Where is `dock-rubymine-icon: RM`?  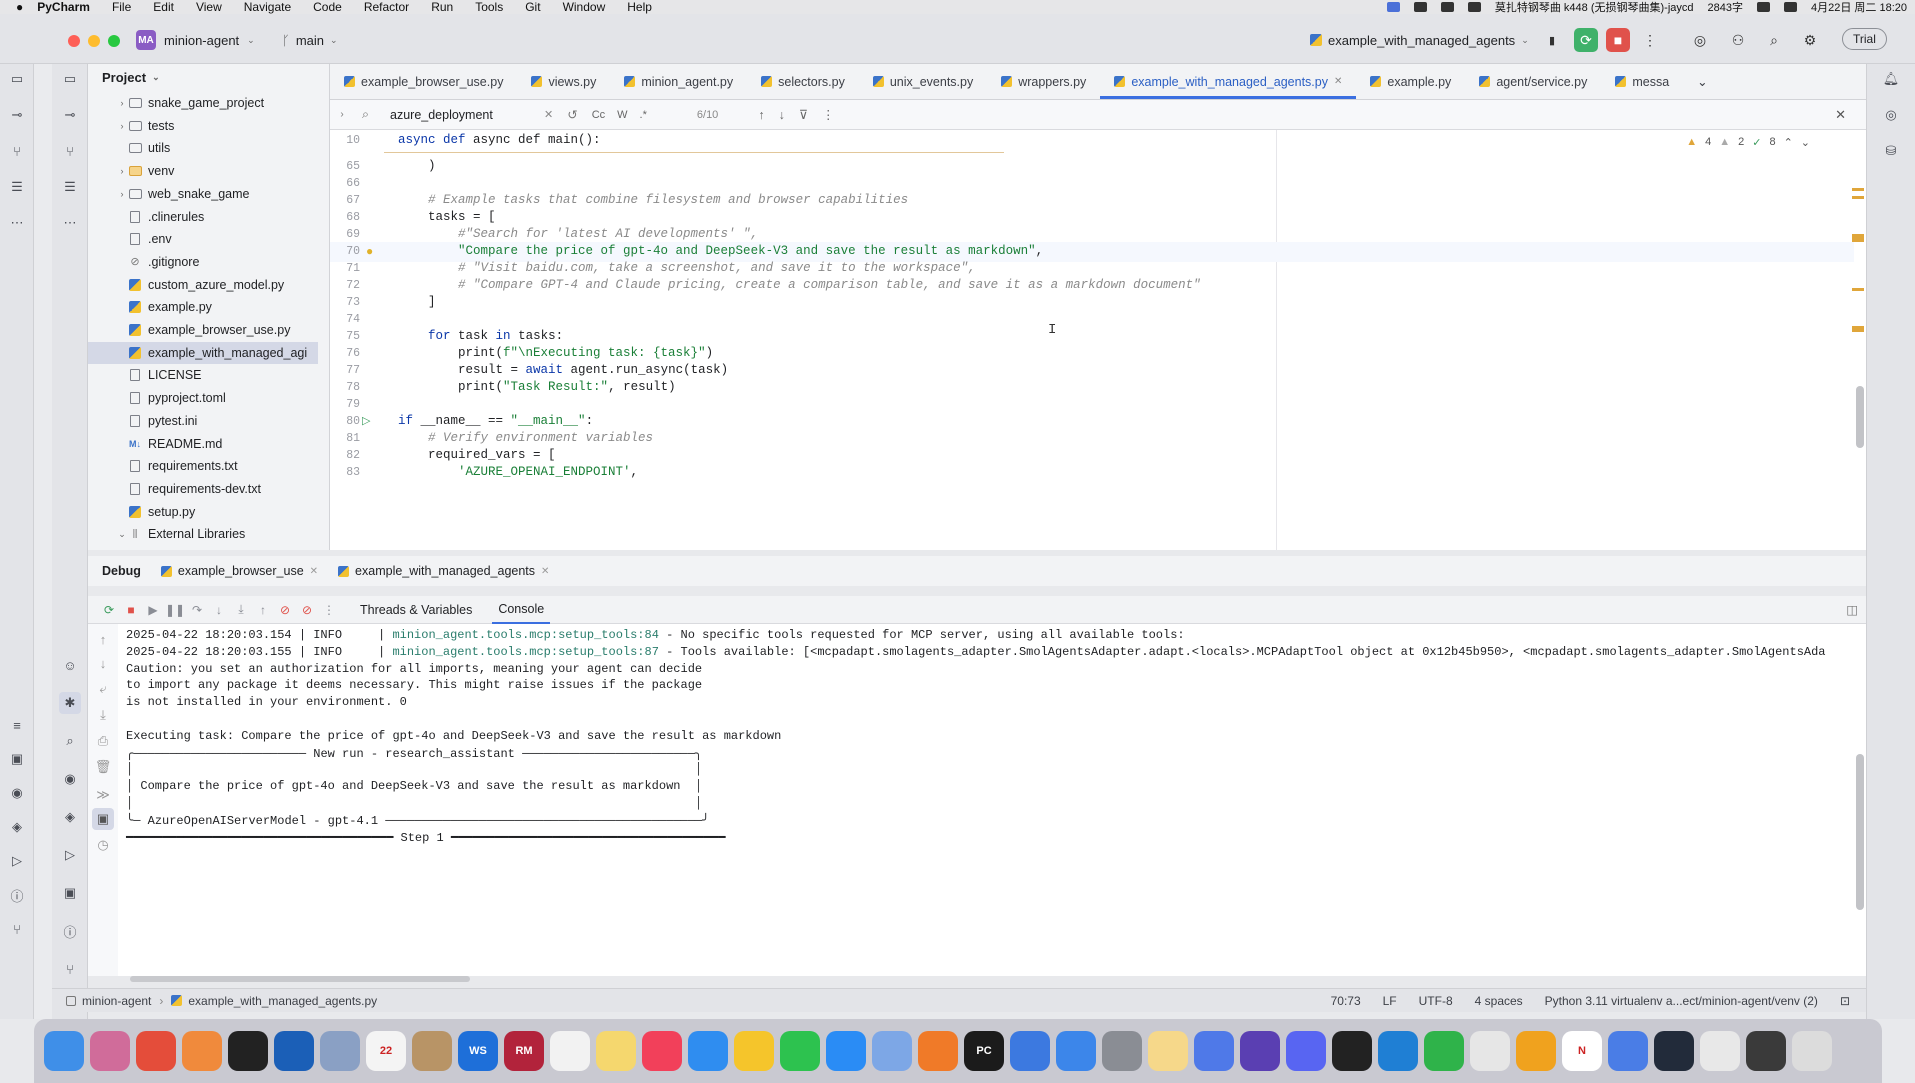 dock-rubymine-icon: RM is located at coordinates (524, 1051).